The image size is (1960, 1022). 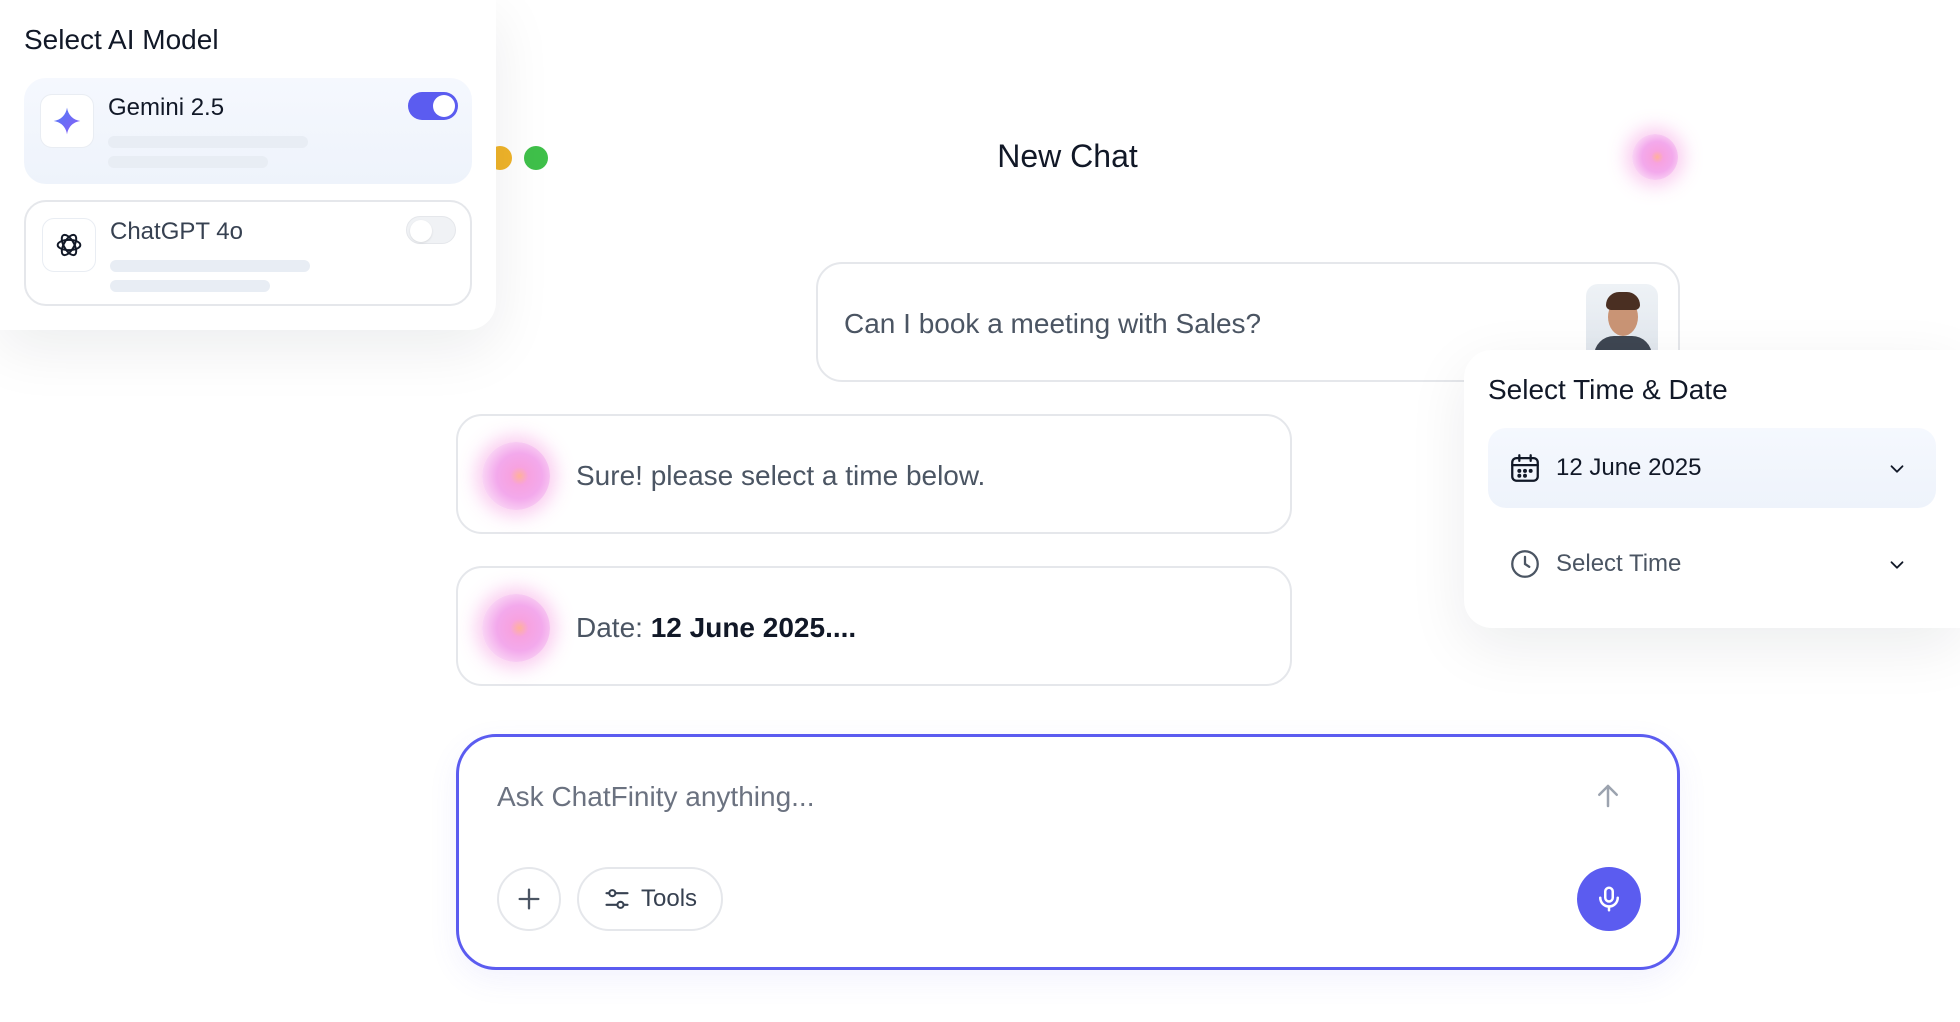 I want to click on chat-title: New Chat, so click(x=1067, y=156).